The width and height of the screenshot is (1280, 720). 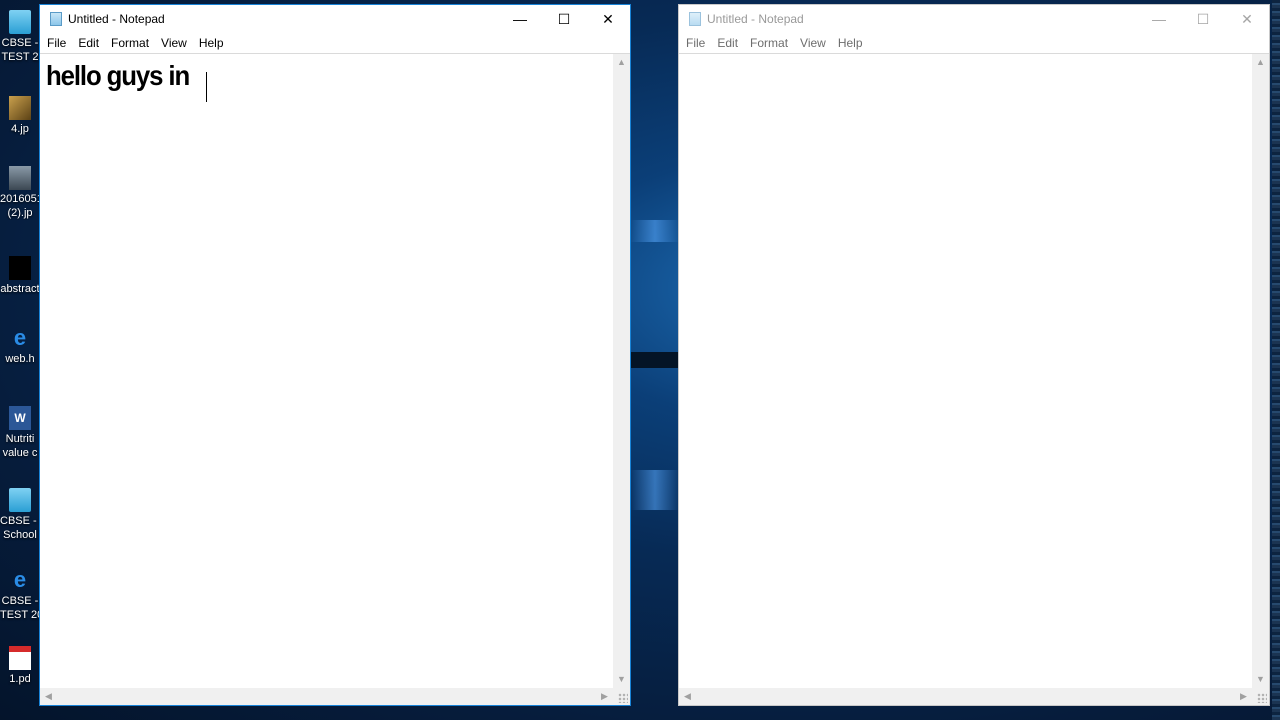 I want to click on pdf-file-icon, so click(x=20, y=658).